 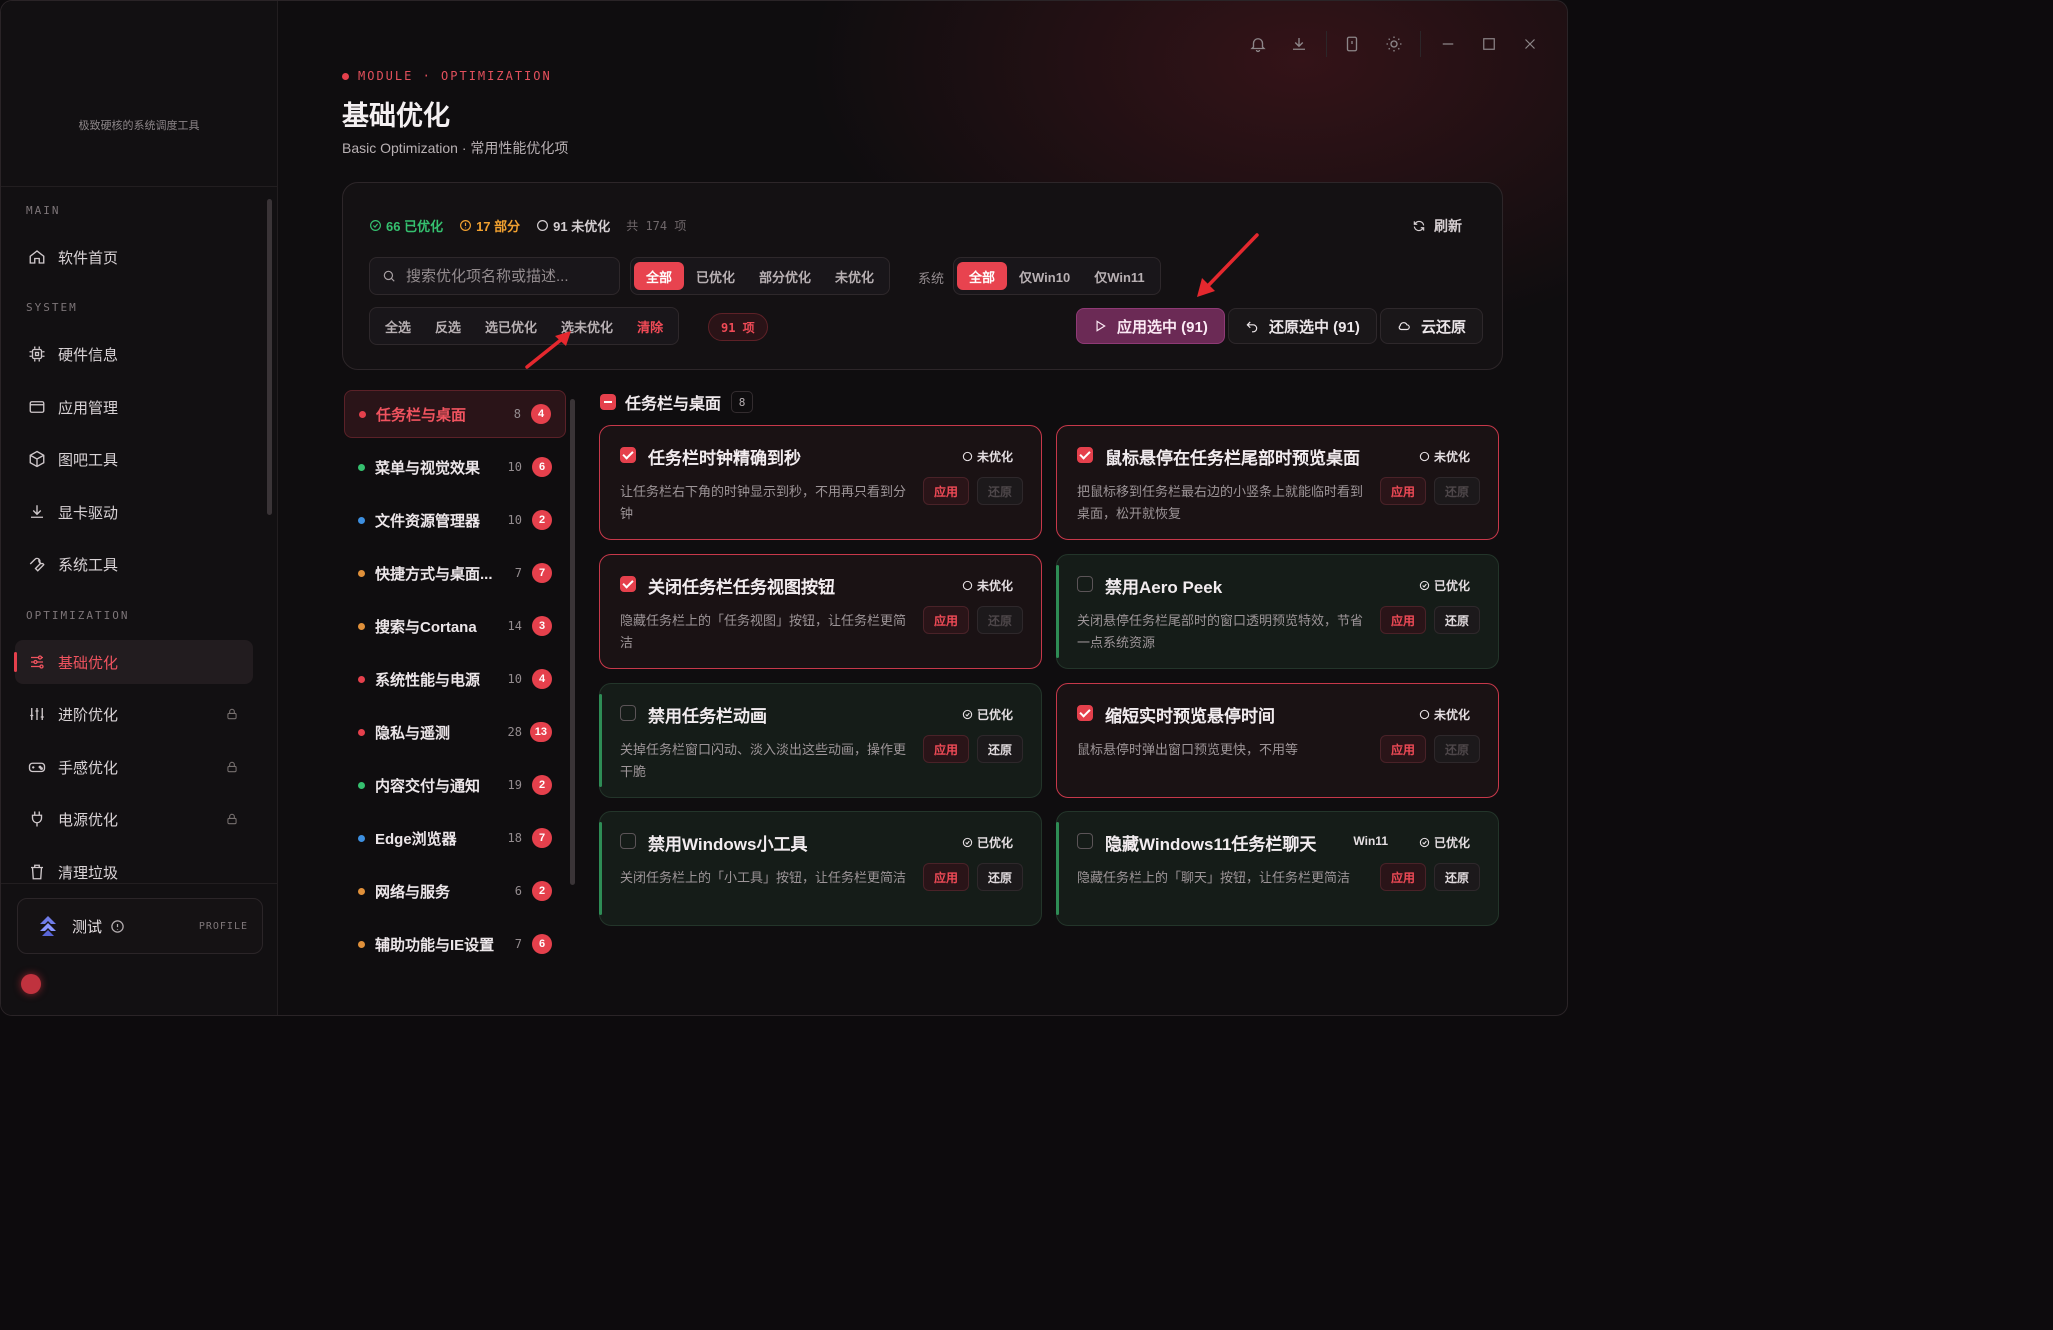 What do you see at coordinates (455, 414) in the screenshot?
I see `category-item: 任务栏与桌面 8 4` at bounding box center [455, 414].